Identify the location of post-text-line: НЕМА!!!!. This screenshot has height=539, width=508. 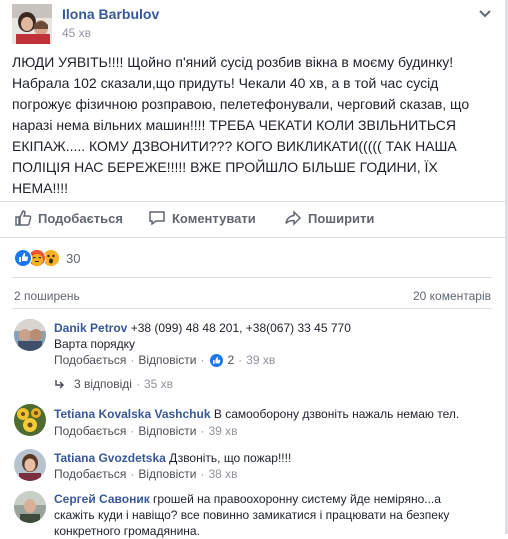
(40, 188).